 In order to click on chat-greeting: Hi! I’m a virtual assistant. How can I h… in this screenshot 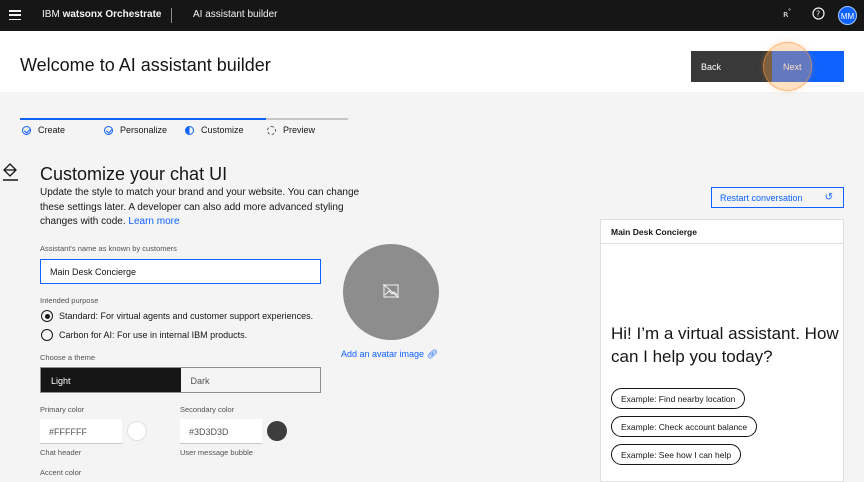, I will do `click(725, 345)`.